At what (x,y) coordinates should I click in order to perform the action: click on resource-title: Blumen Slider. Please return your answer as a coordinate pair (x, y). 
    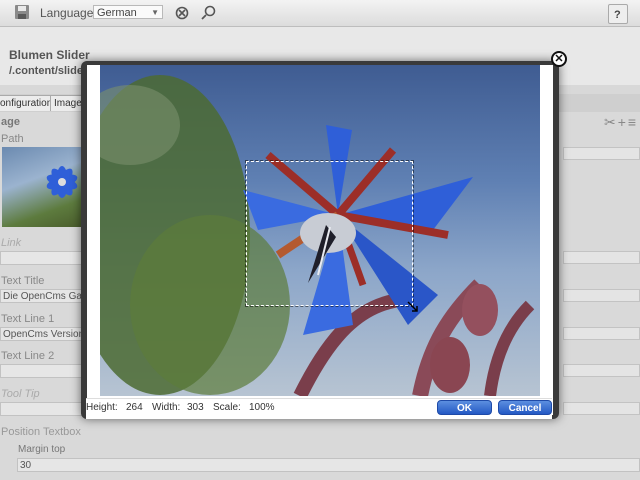
    Looking at the image, I should click on (49, 55).